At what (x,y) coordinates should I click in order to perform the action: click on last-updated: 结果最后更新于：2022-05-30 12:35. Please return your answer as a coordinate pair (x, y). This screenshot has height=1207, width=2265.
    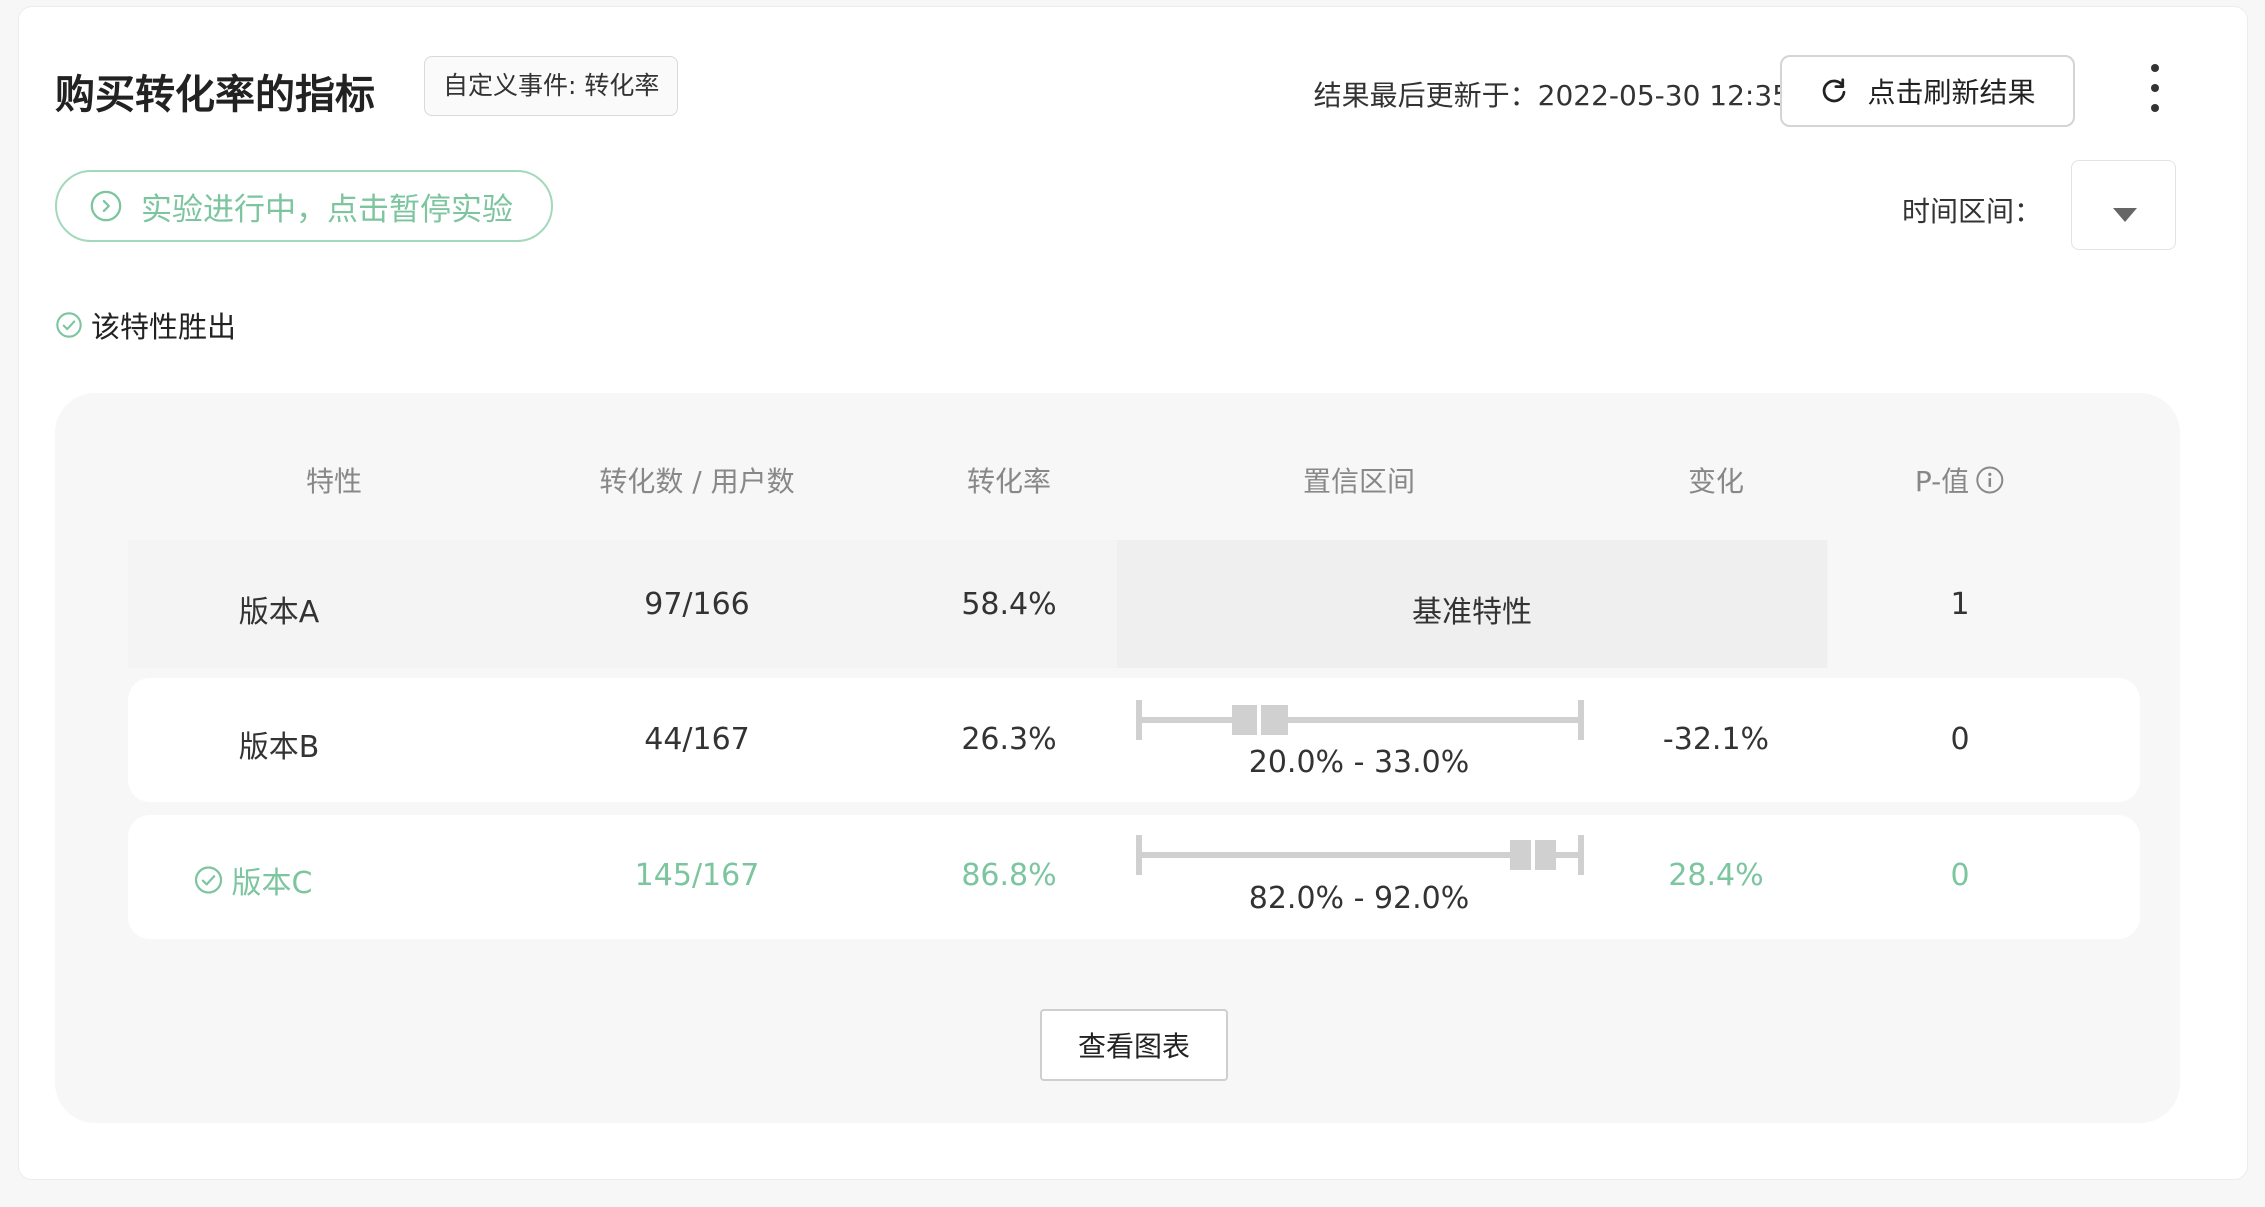
    Looking at the image, I should click on (1552, 94).